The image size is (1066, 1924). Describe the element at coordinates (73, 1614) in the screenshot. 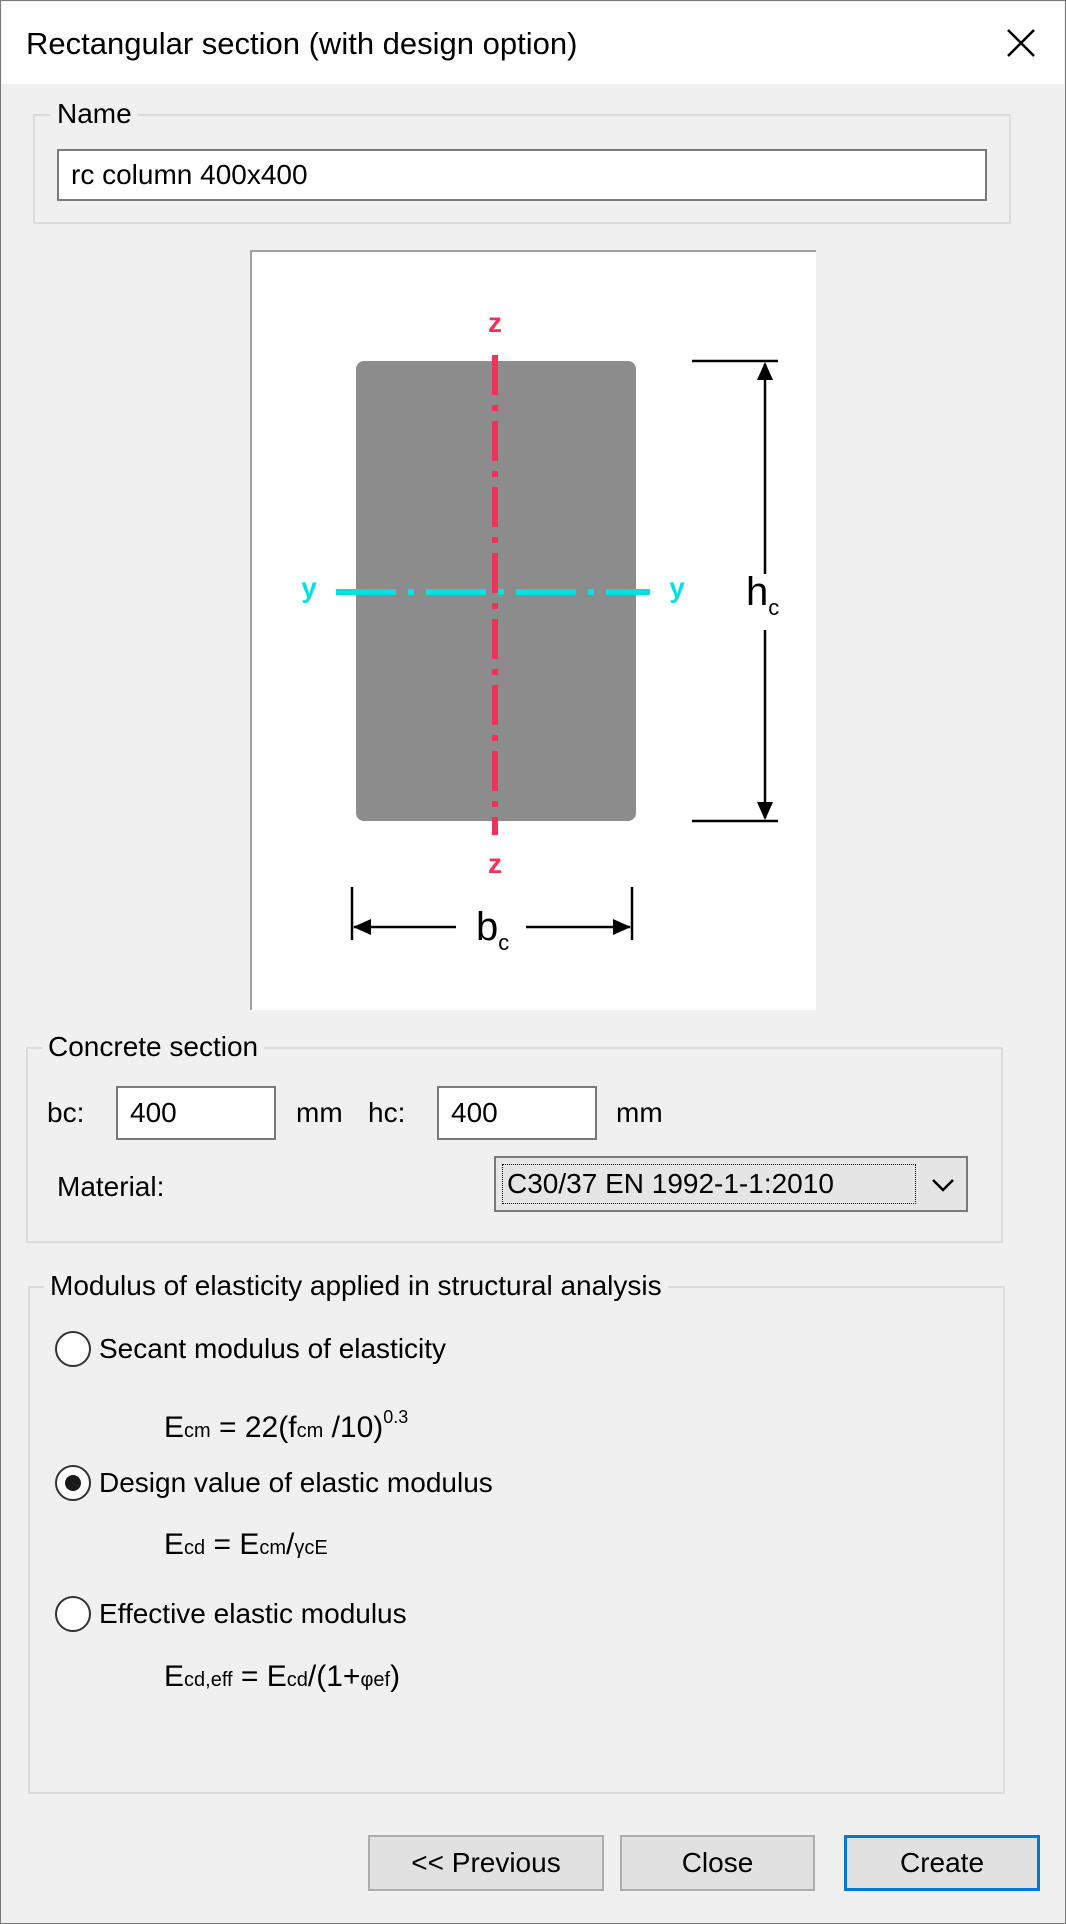

I see `radio-button-effective` at that location.